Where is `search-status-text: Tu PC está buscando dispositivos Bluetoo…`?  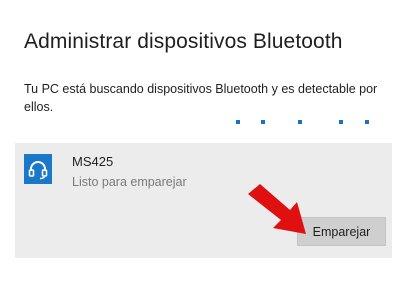
search-status-text: Tu PC está buscando dispositivos Bluetoo… is located at coordinates (201, 98).